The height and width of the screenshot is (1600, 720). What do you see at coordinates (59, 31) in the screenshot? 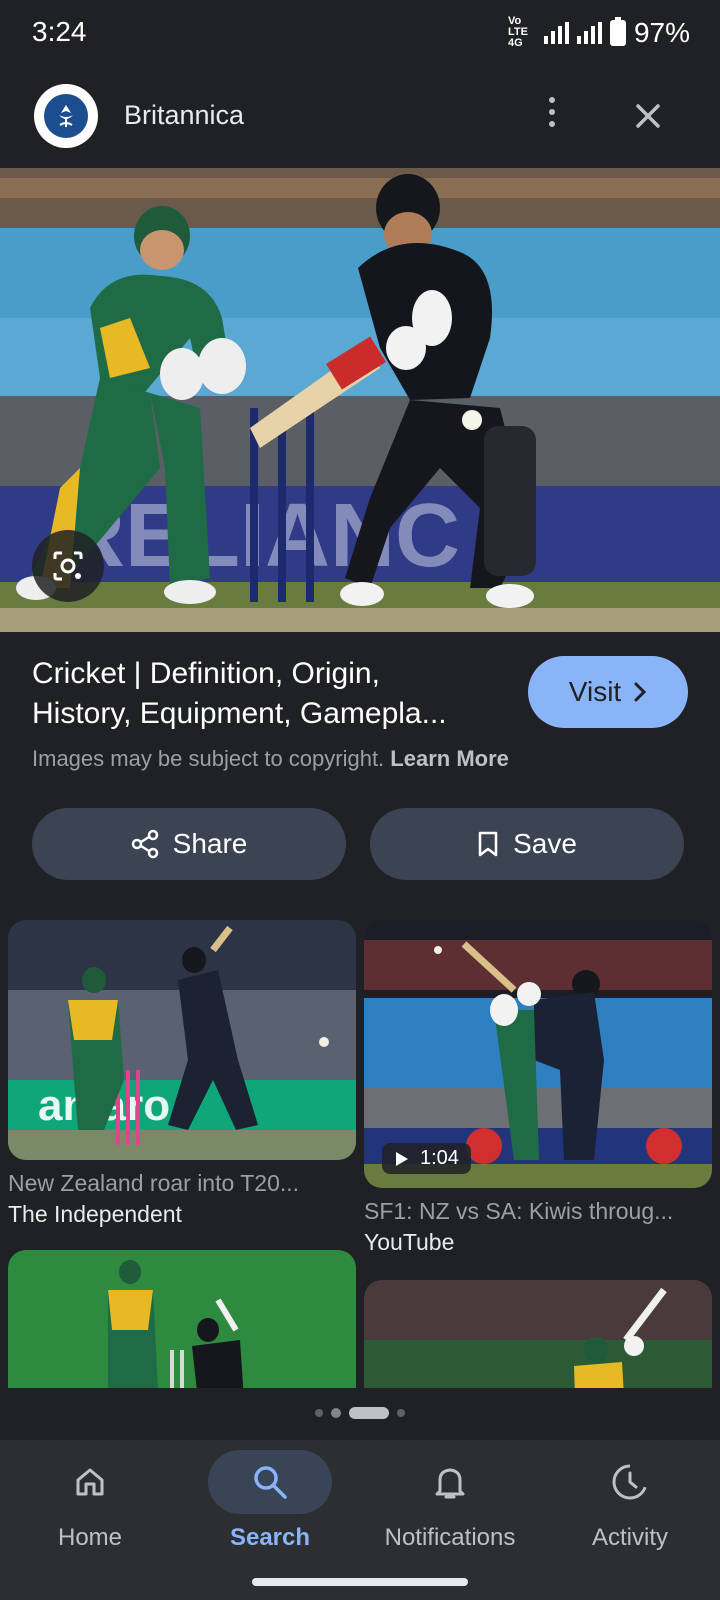
I see `status-time: 3:24` at bounding box center [59, 31].